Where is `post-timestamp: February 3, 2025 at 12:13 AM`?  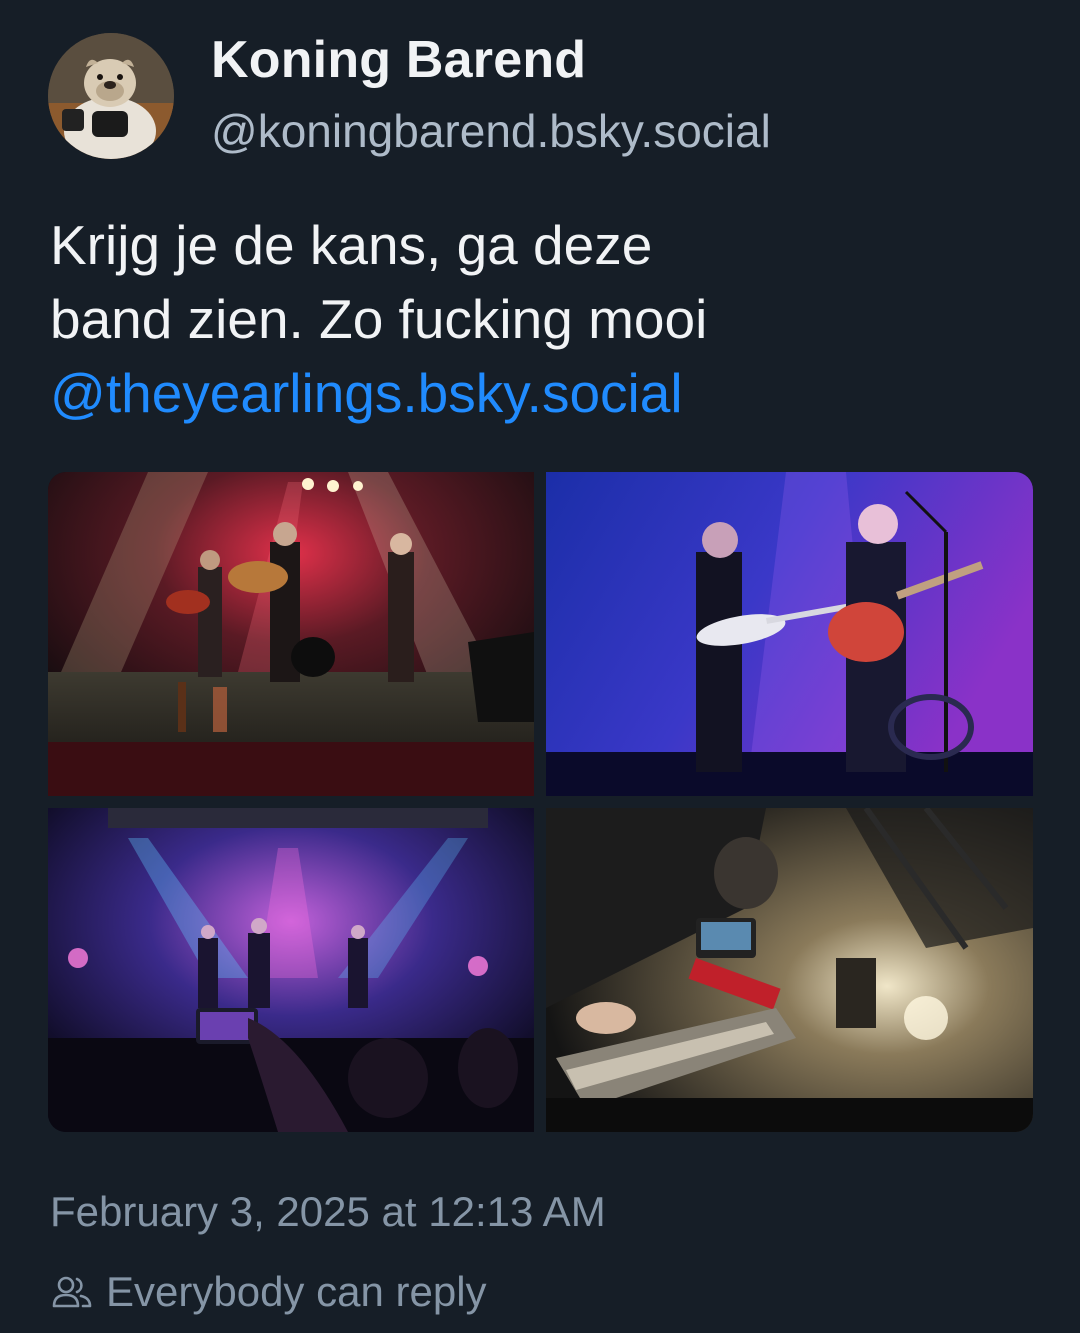
post-timestamp: February 3, 2025 at 12:13 AM is located at coordinates (328, 1211).